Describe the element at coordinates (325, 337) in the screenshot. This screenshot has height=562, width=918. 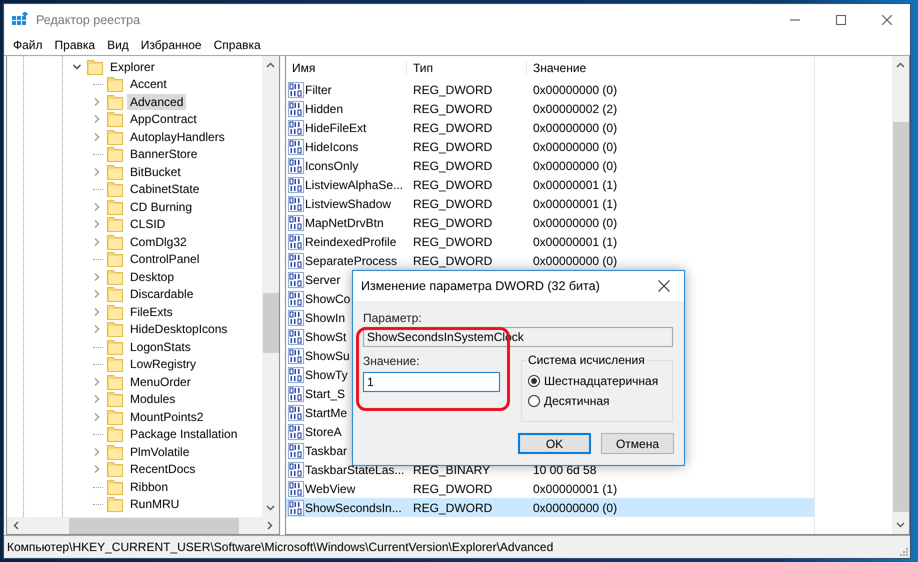
I see `value-name: ShowSt` at that location.